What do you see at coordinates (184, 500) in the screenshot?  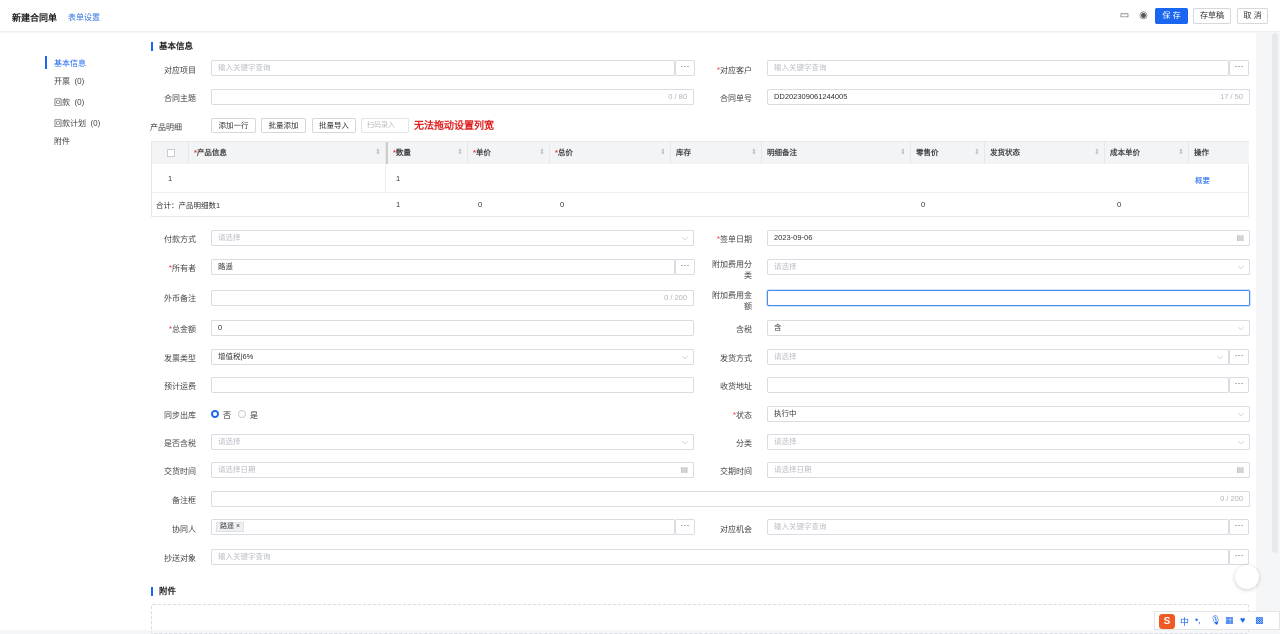 I see `label-remark: 备注框` at bounding box center [184, 500].